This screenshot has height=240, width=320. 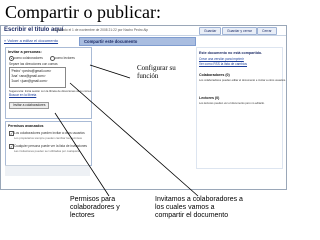 I want to click on permissions-annotation: Permisos para colaboradores y lectores, so click(x=95, y=207).